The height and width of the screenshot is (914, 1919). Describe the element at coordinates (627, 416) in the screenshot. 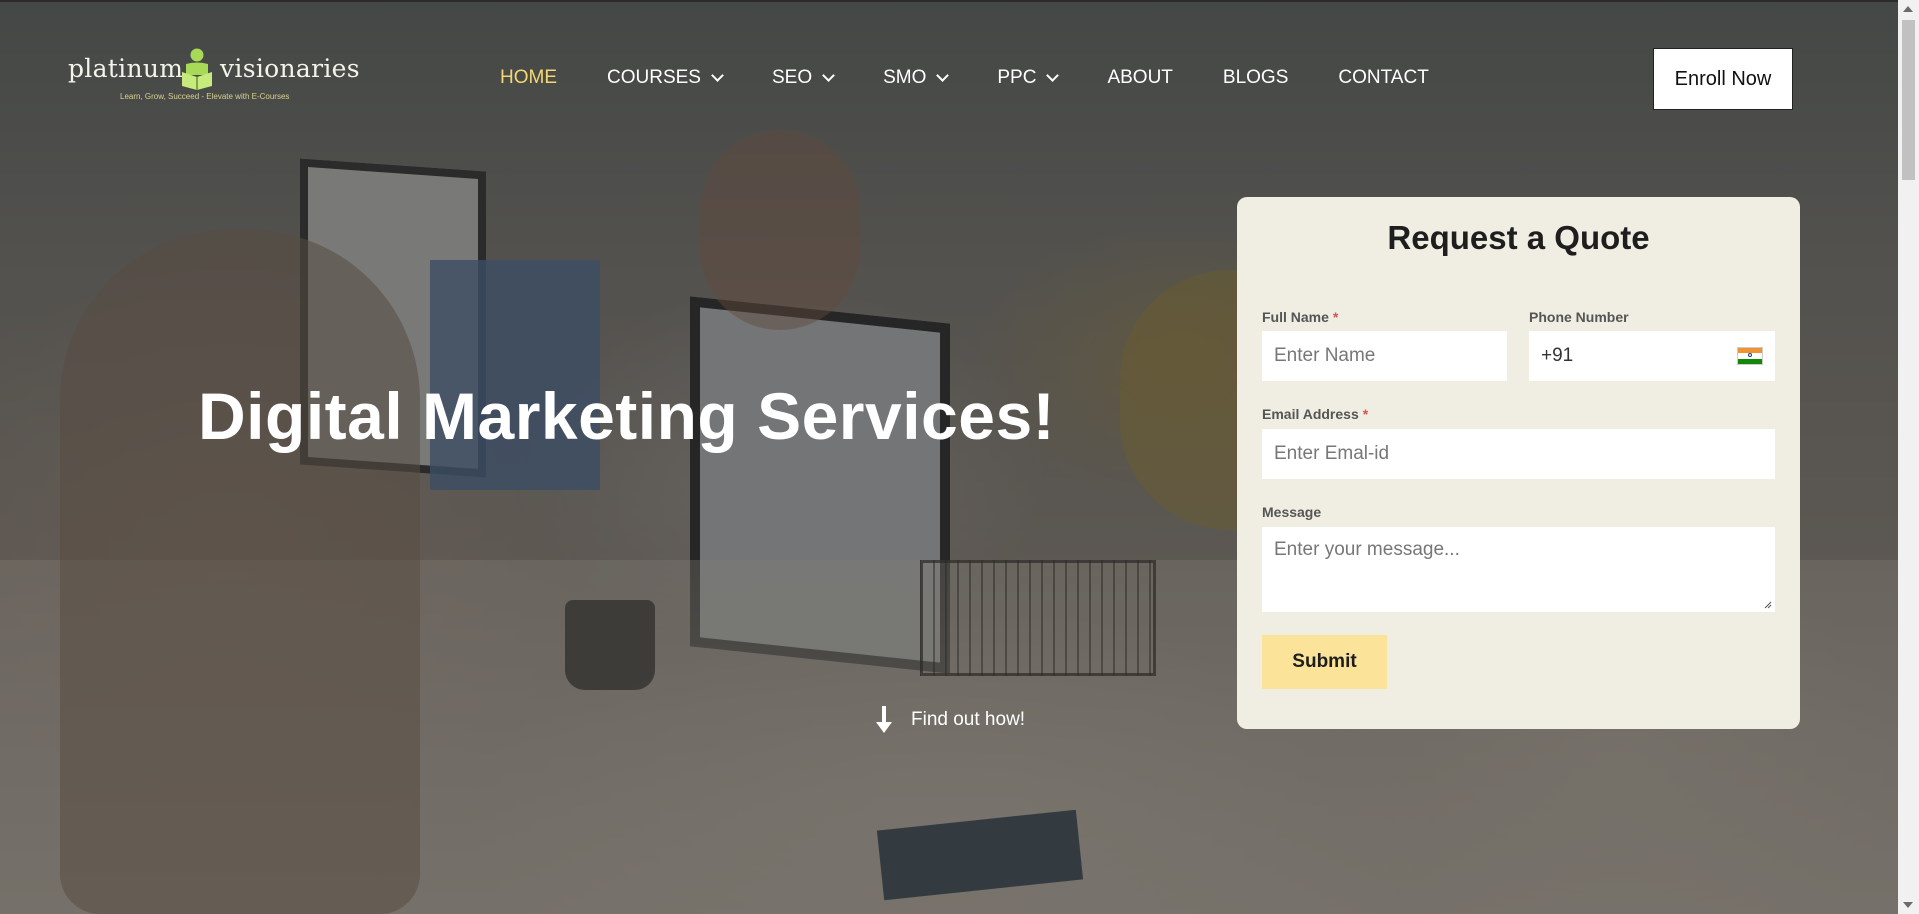

I see `hero-title: Digital Marketing Services!` at that location.